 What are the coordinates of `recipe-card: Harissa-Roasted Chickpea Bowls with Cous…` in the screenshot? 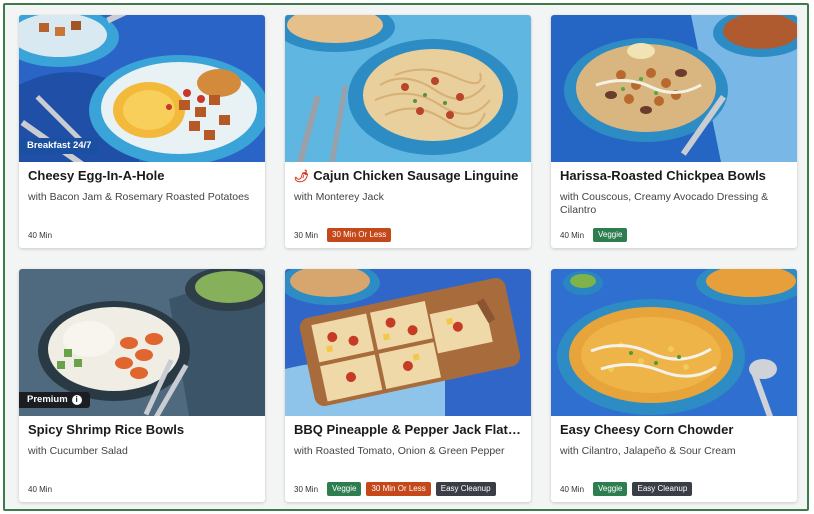 It's located at (674, 131).